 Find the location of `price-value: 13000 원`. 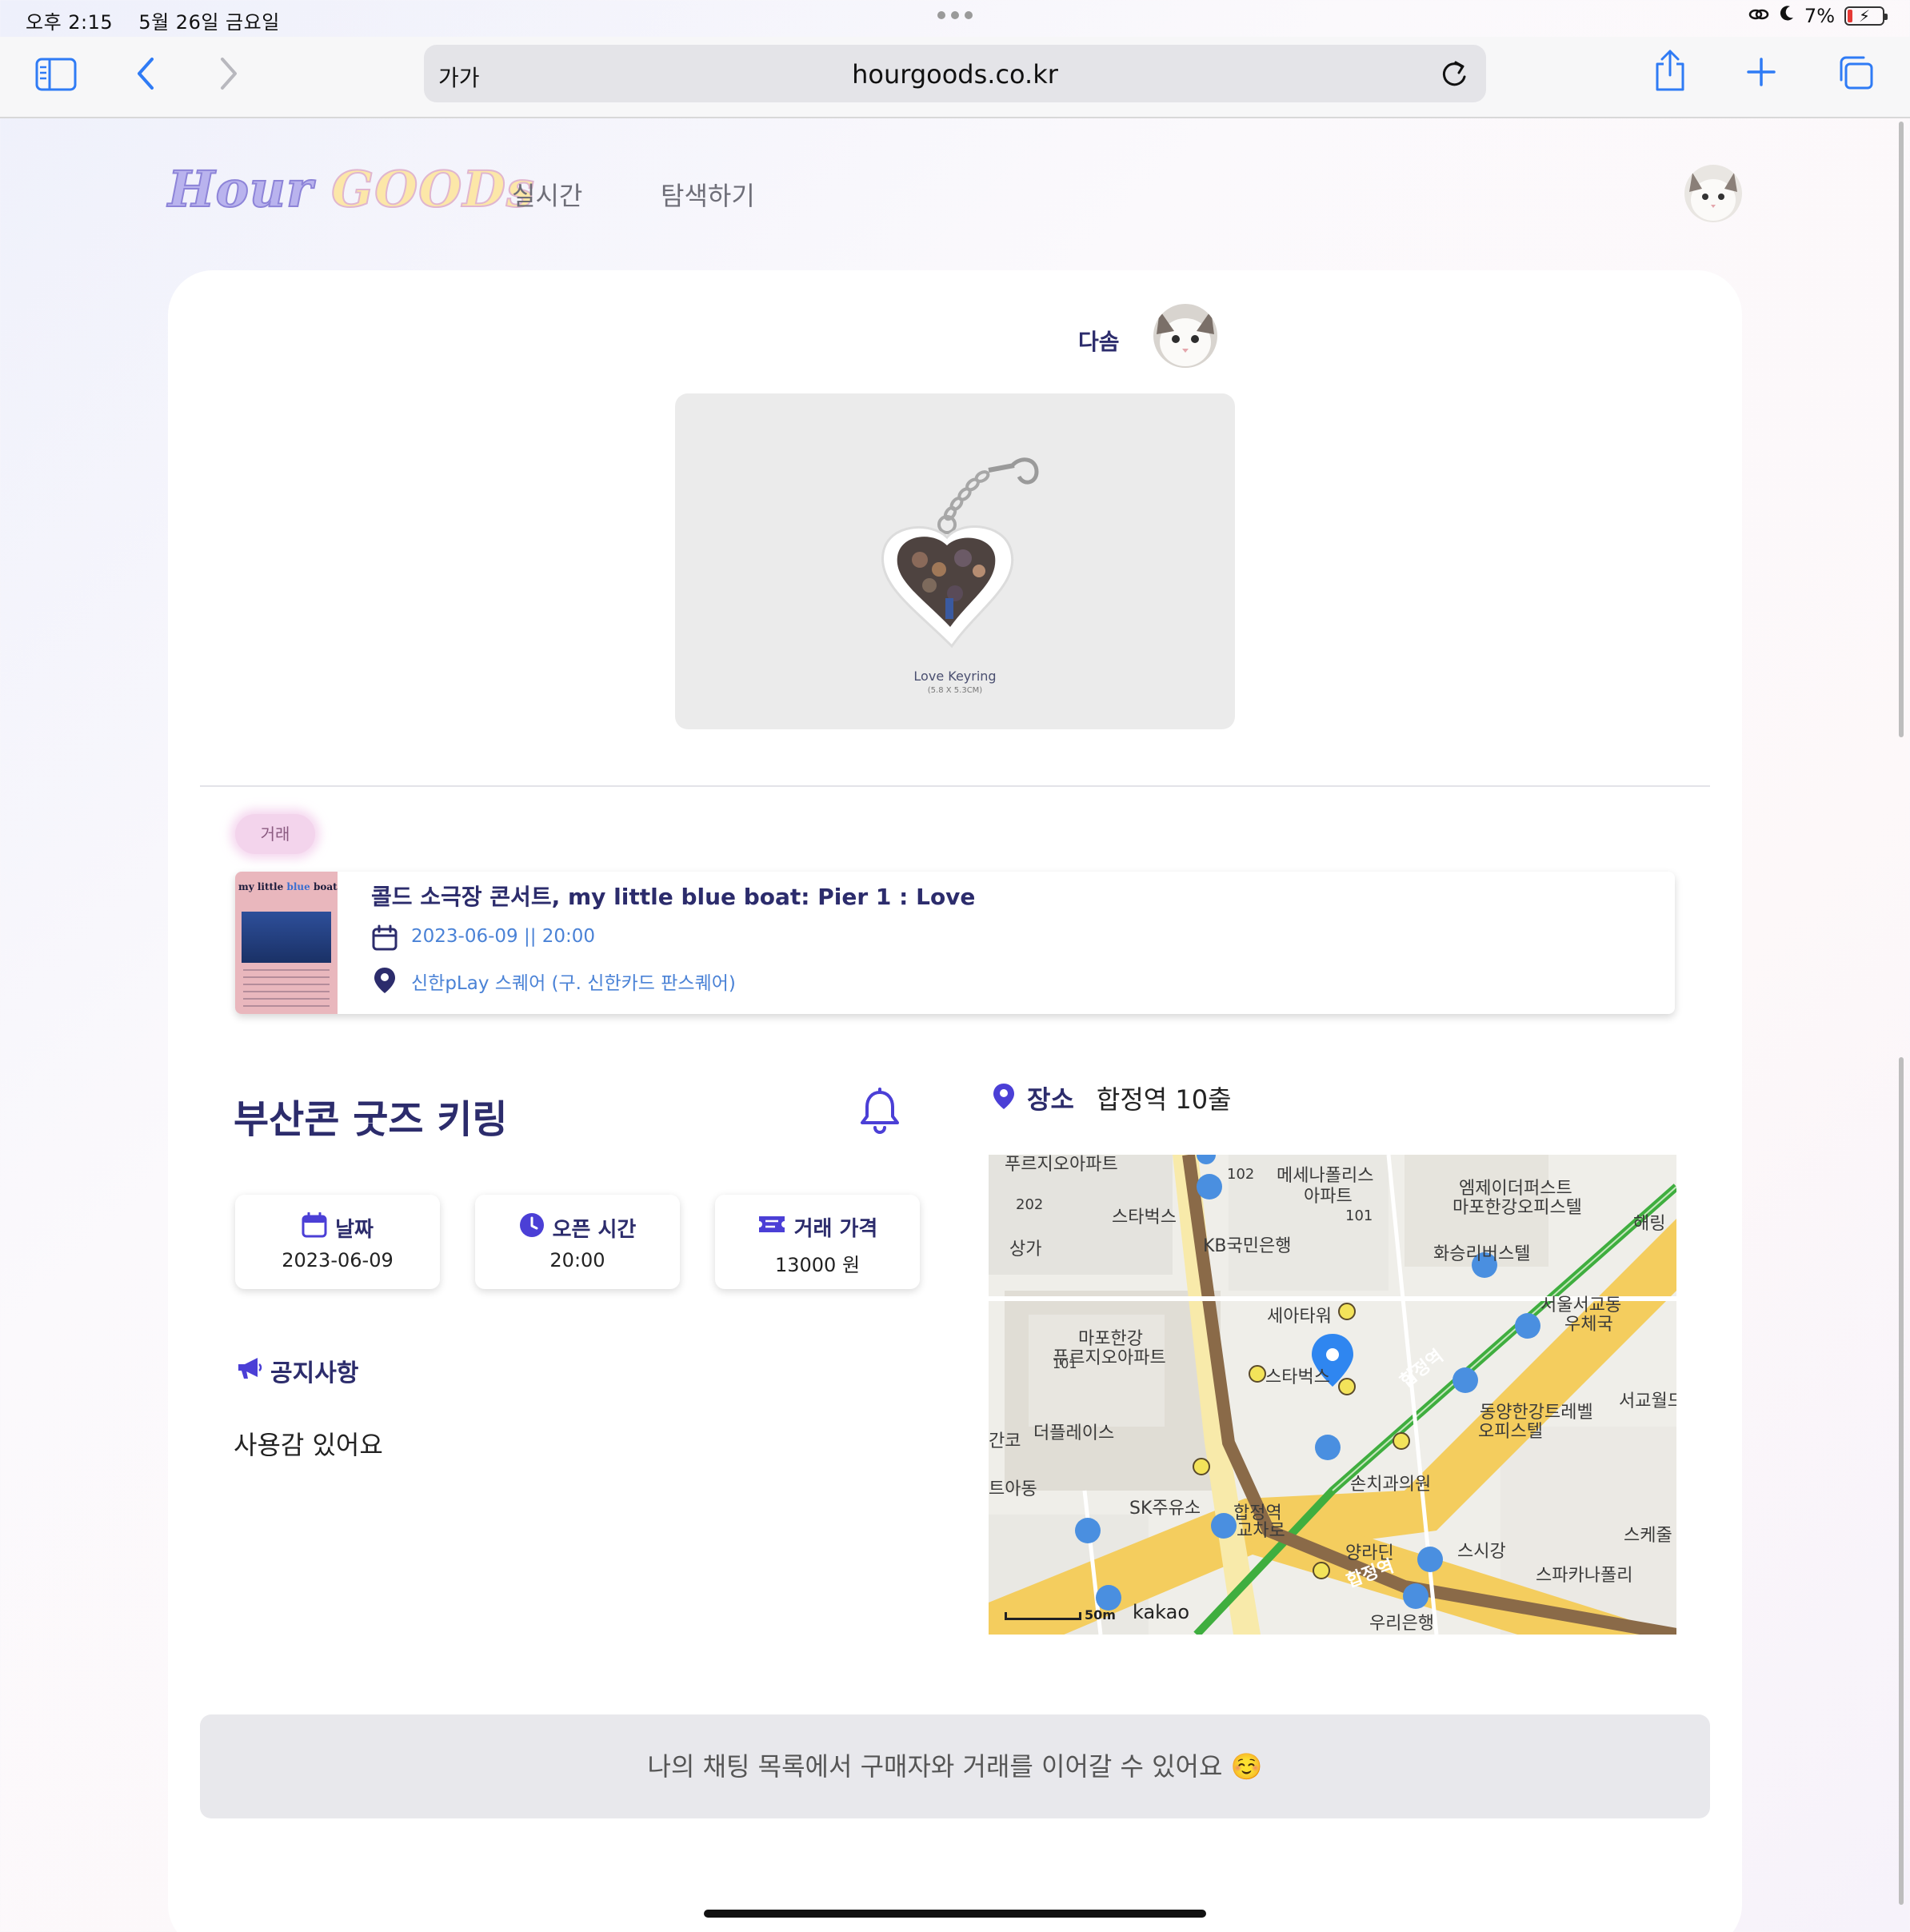

price-value: 13000 원 is located at coordinates (817, 1265).